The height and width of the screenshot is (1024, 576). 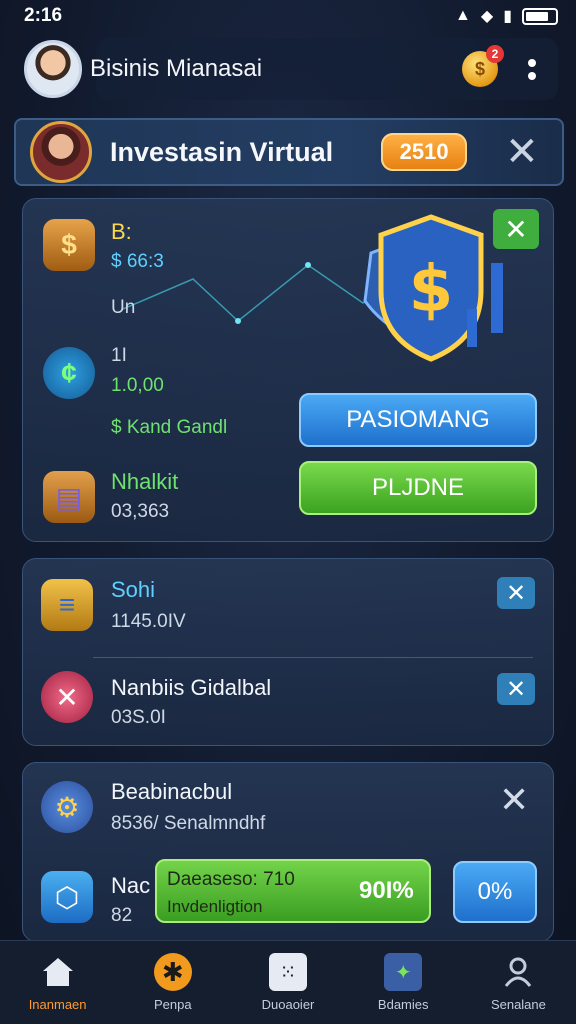 I want to click on row-value-5: 03,363, so click(x=140, y=511).